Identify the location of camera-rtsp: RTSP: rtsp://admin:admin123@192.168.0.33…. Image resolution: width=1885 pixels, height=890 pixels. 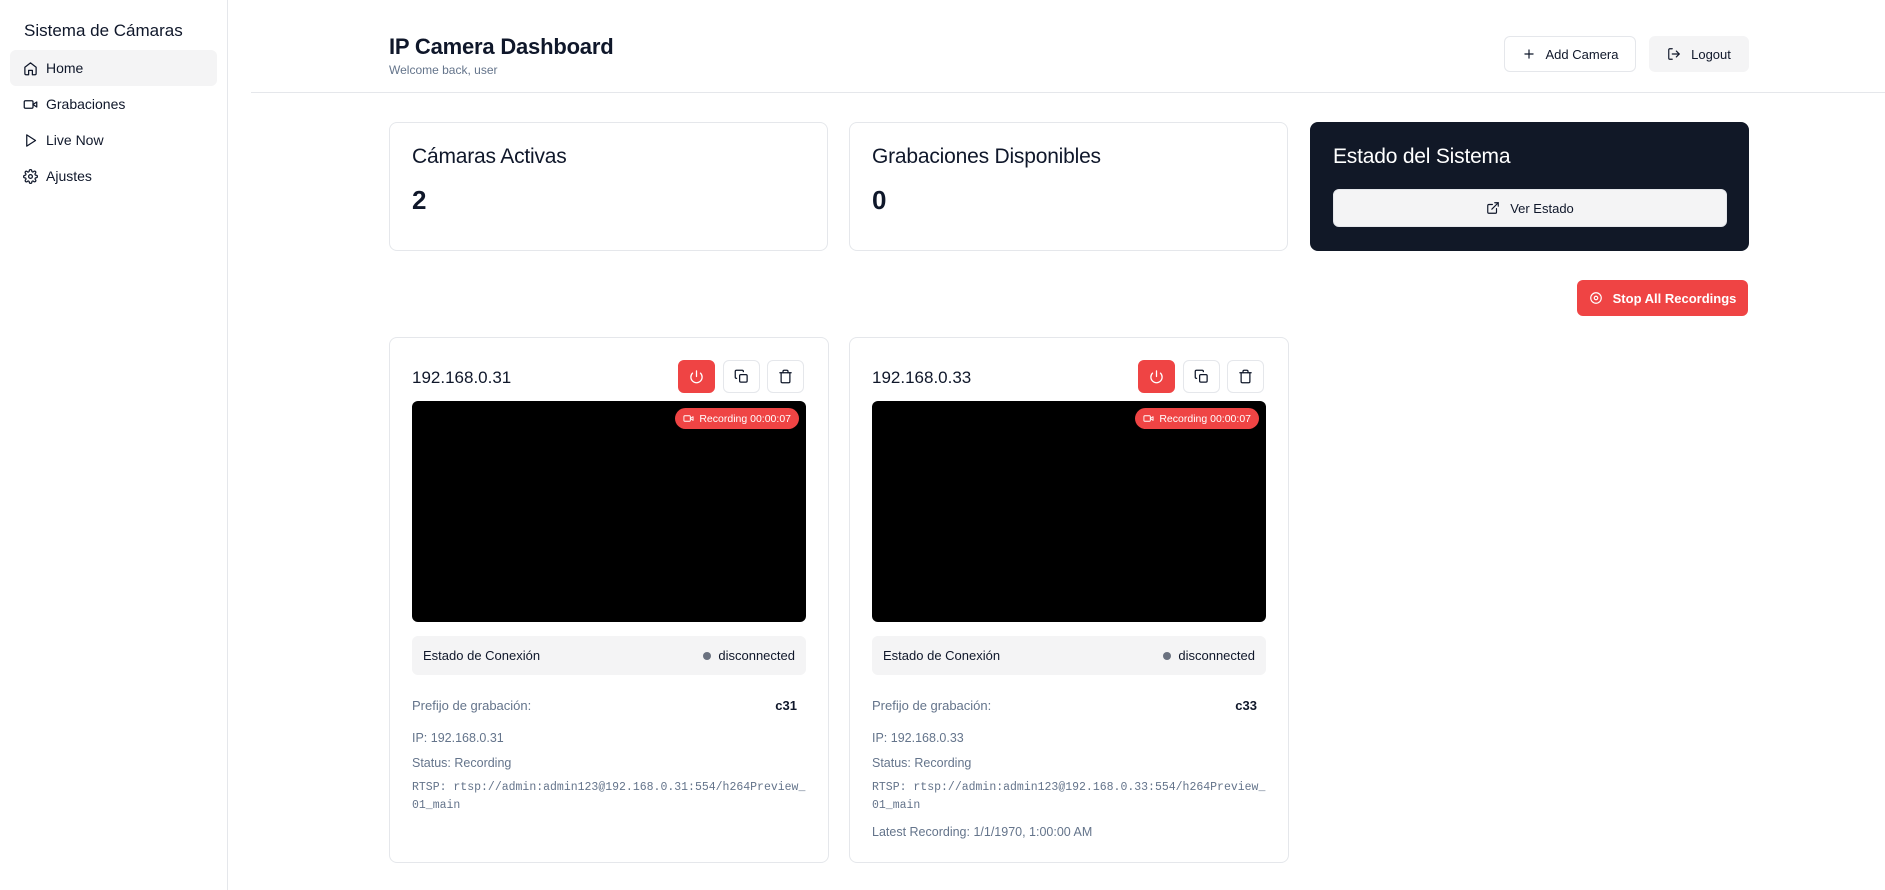
(1069, 796).